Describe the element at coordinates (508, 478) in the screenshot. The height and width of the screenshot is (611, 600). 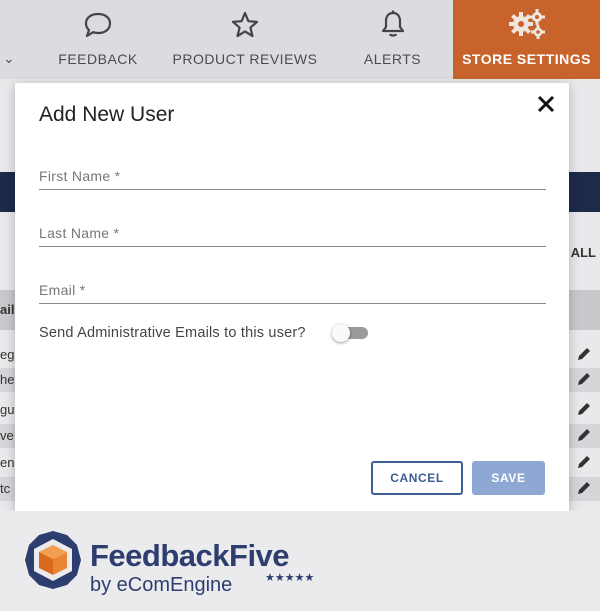
I see `save-button: SAVE` at that location.